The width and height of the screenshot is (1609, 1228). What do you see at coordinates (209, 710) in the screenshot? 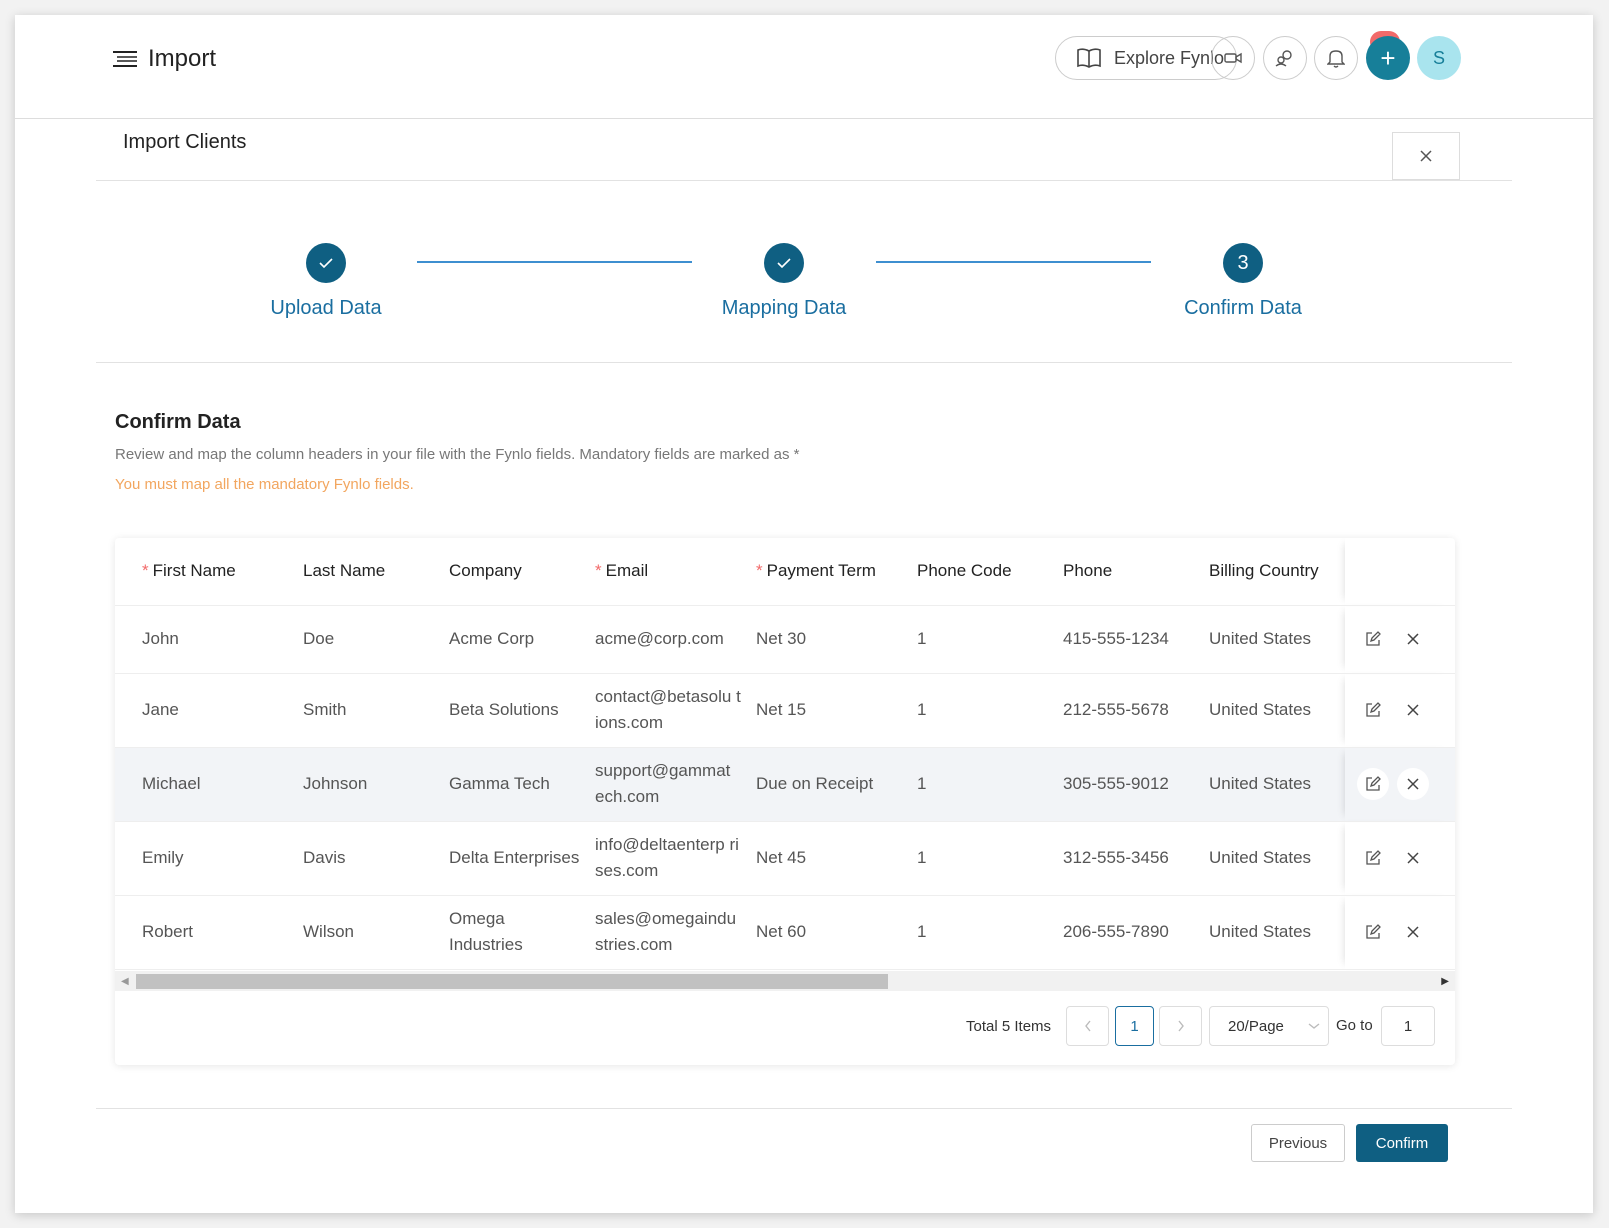
I see `cell-first-name: Jane` at bounding box center [209, 710].